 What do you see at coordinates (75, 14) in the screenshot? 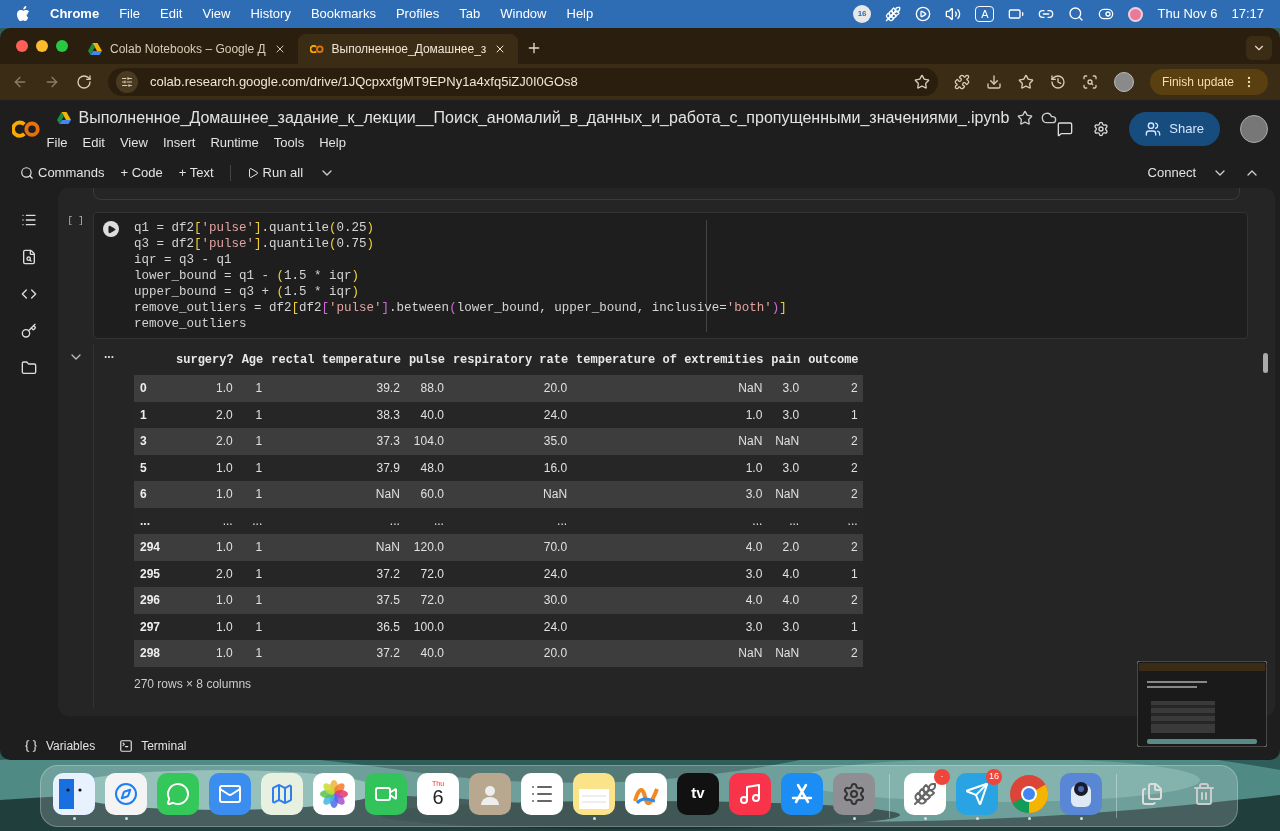
I see `app-menu: Chrome` at bounding box center [75, 14].